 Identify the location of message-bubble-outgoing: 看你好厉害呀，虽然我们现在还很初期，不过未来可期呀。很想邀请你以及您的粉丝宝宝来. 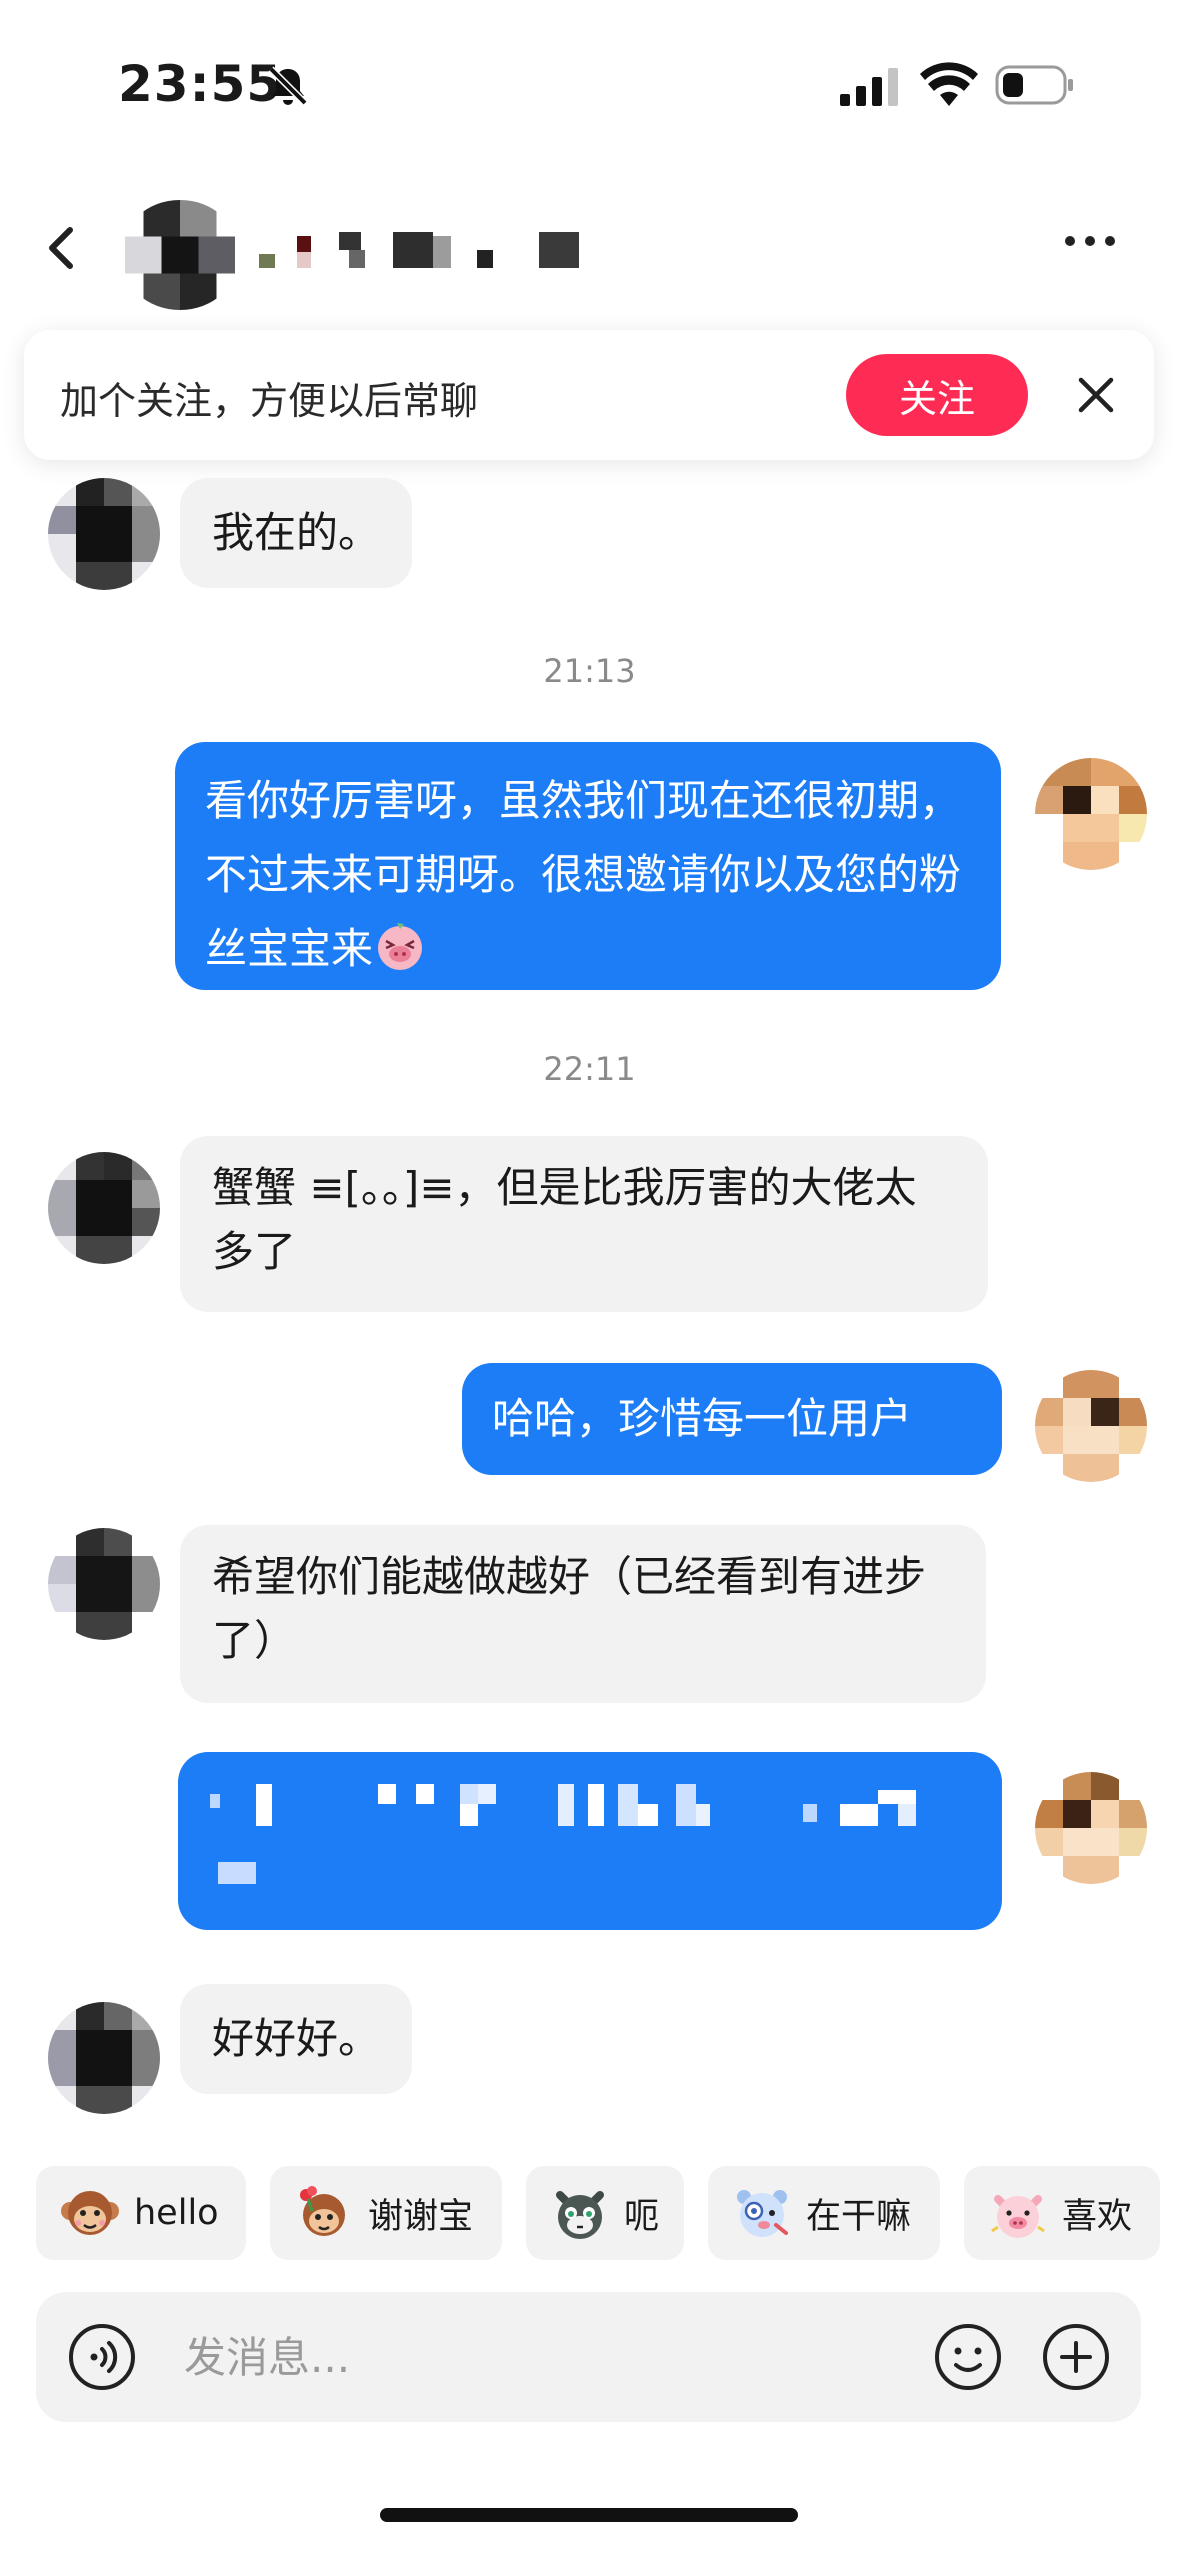
(588, 866).